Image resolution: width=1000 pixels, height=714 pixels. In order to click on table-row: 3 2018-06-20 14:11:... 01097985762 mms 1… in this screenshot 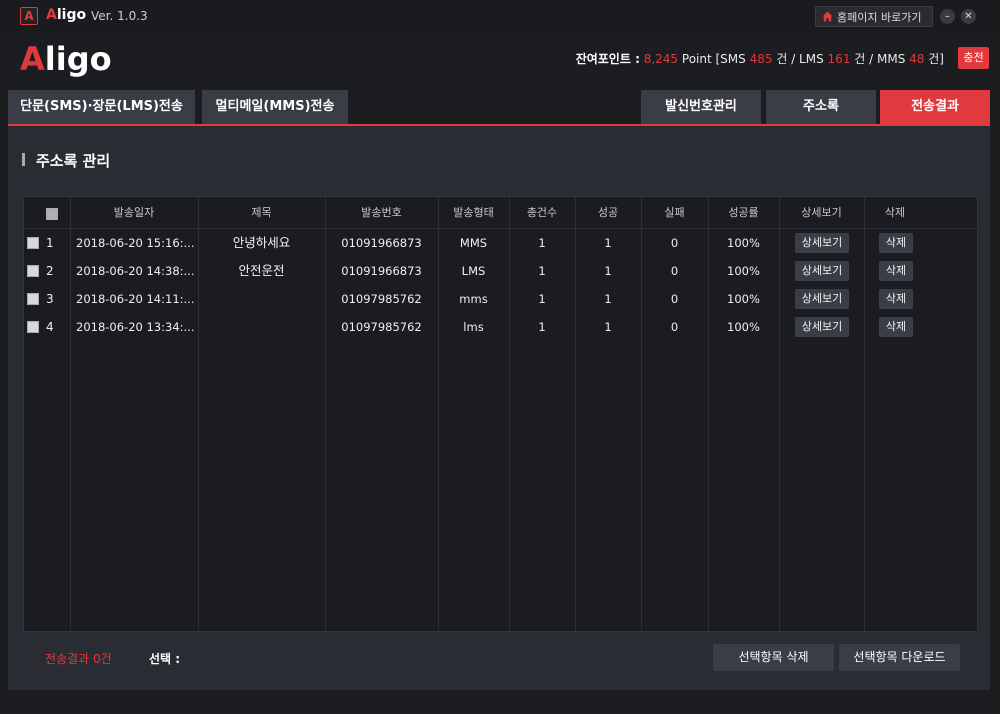, I will do `click(501, 299)`.